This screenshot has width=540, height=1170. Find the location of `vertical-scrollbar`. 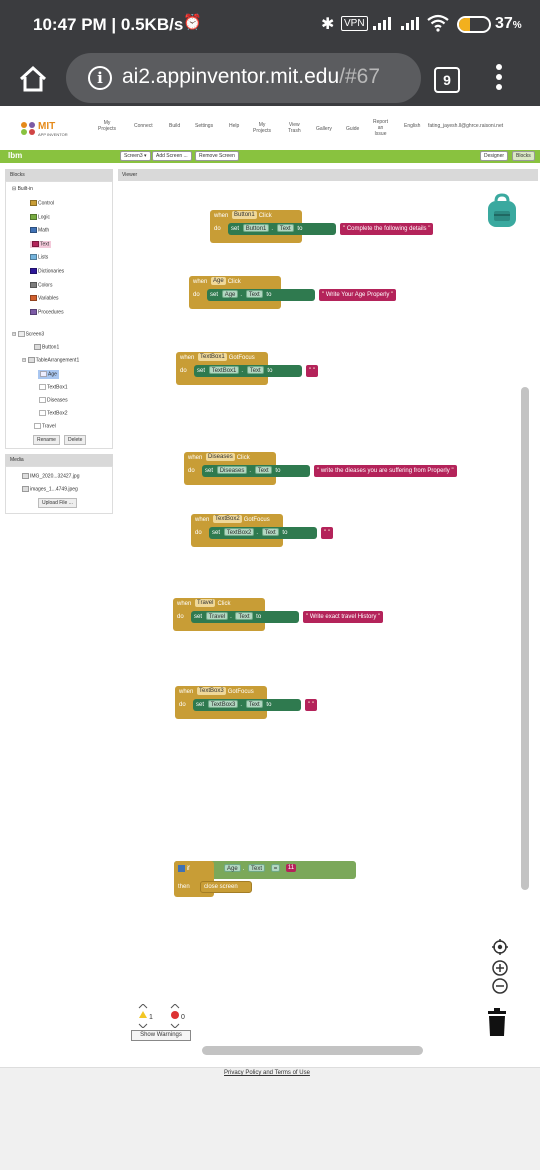

vertical-scrollbar is located at coordinates (525, 638).